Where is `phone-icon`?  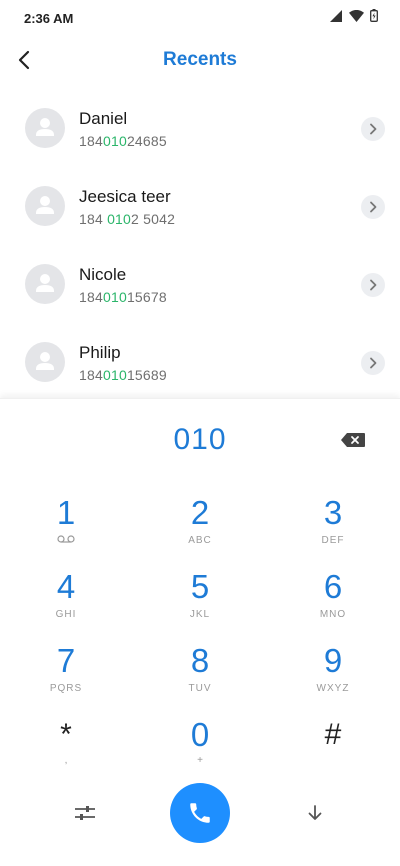
phone-icon is located at coordinates (200, 813).